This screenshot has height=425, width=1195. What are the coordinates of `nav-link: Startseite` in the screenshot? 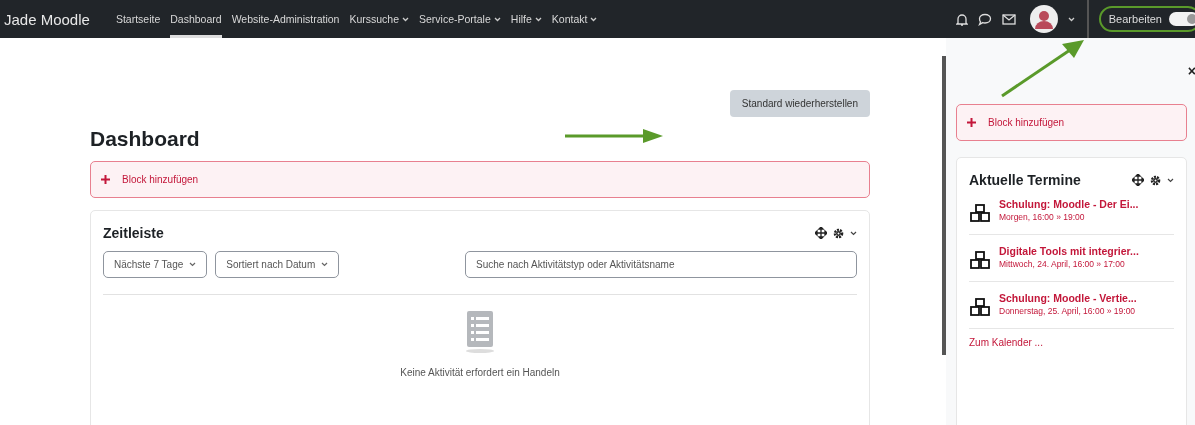 It's located at (138, 19).